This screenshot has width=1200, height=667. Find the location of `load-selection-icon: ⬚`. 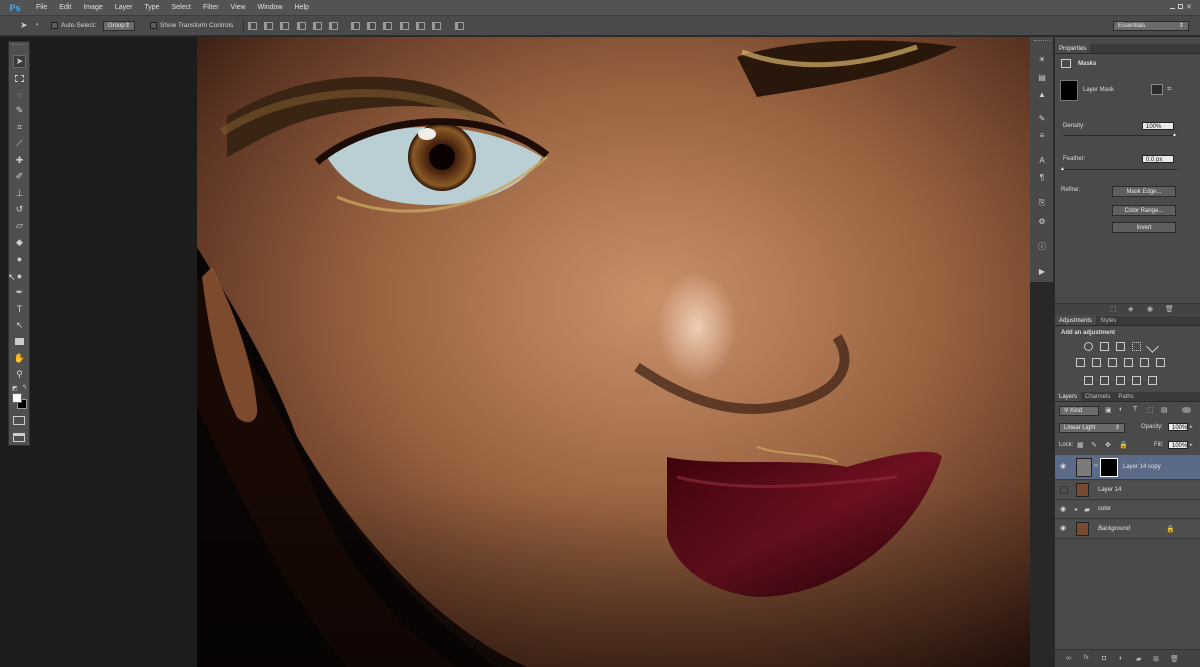

load-selection-icon: ⬚ is located at coordinates (1113, 309).